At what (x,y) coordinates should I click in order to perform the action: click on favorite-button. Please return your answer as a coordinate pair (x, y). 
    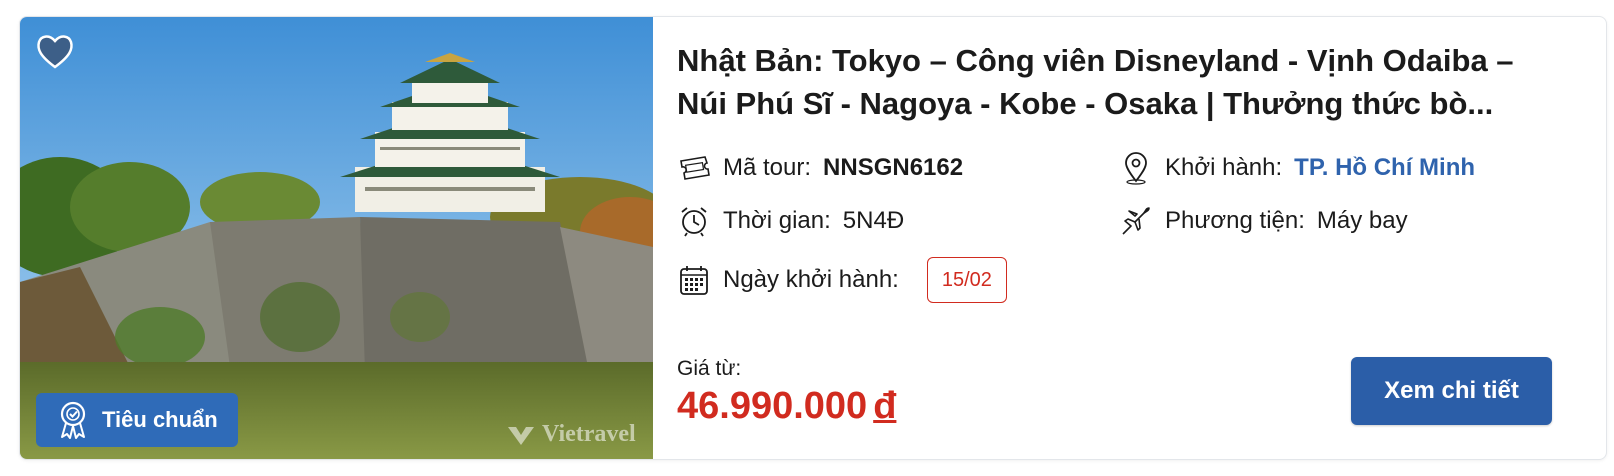
    Looking at the image, I should click on (55, 51).